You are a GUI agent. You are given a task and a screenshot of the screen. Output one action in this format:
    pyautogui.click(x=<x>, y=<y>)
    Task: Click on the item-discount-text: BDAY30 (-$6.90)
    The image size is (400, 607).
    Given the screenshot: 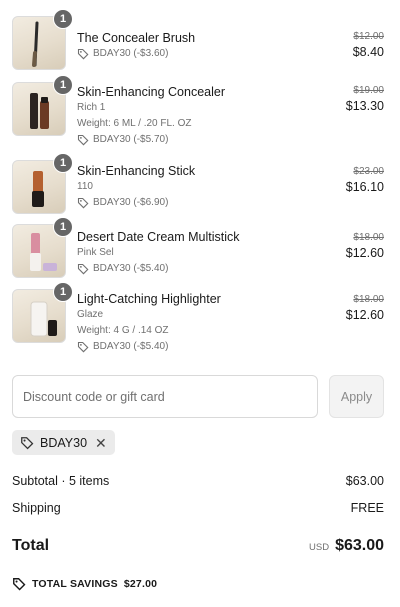 What is the action you would take?
    pyautogui.click(x=131, y=202)
    